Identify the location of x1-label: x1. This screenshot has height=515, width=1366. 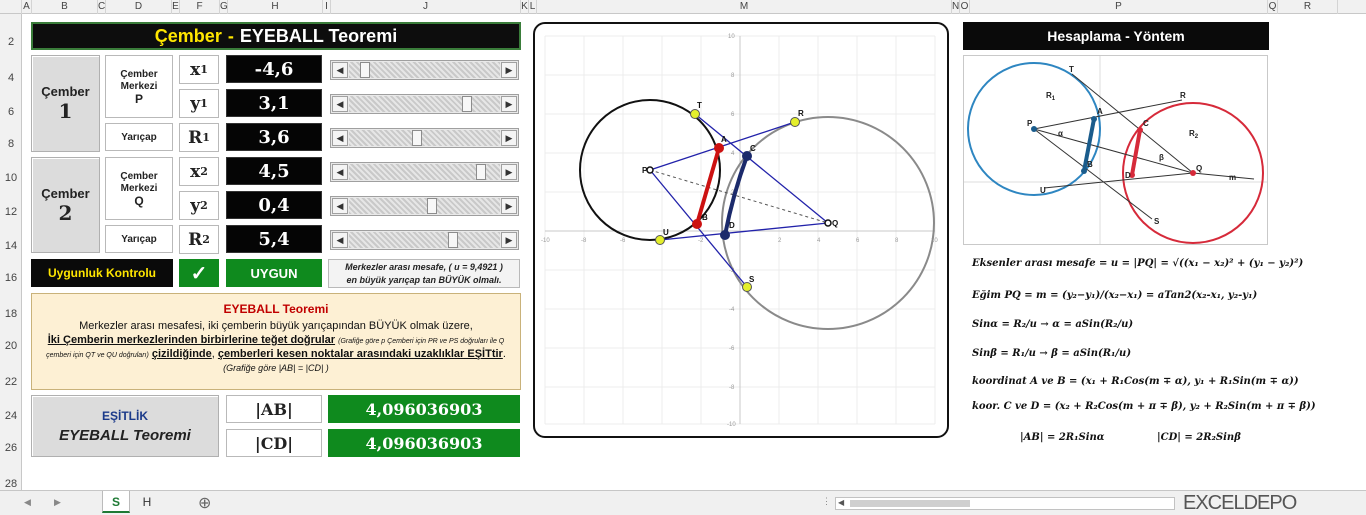
(199, 69).